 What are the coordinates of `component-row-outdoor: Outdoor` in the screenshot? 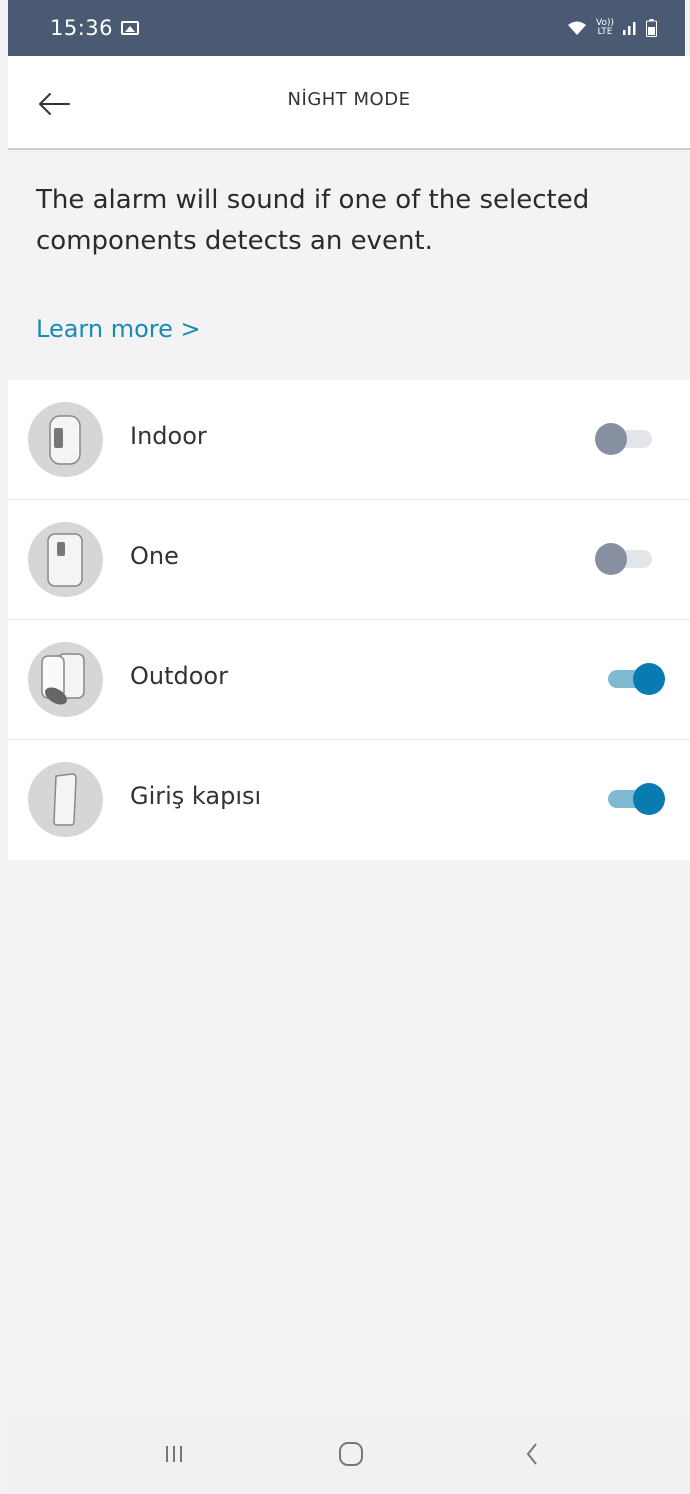 It's located at (349, 680).